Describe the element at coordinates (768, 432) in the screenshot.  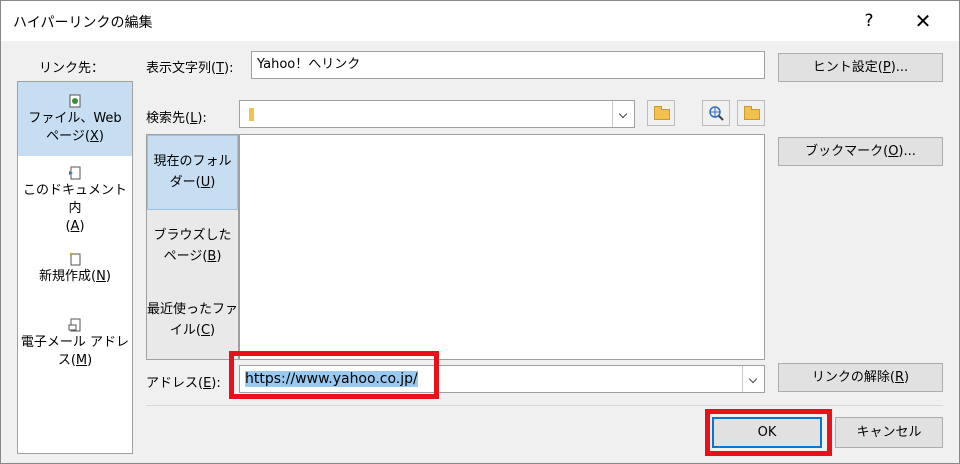
I see `ok-highlight` at that location.